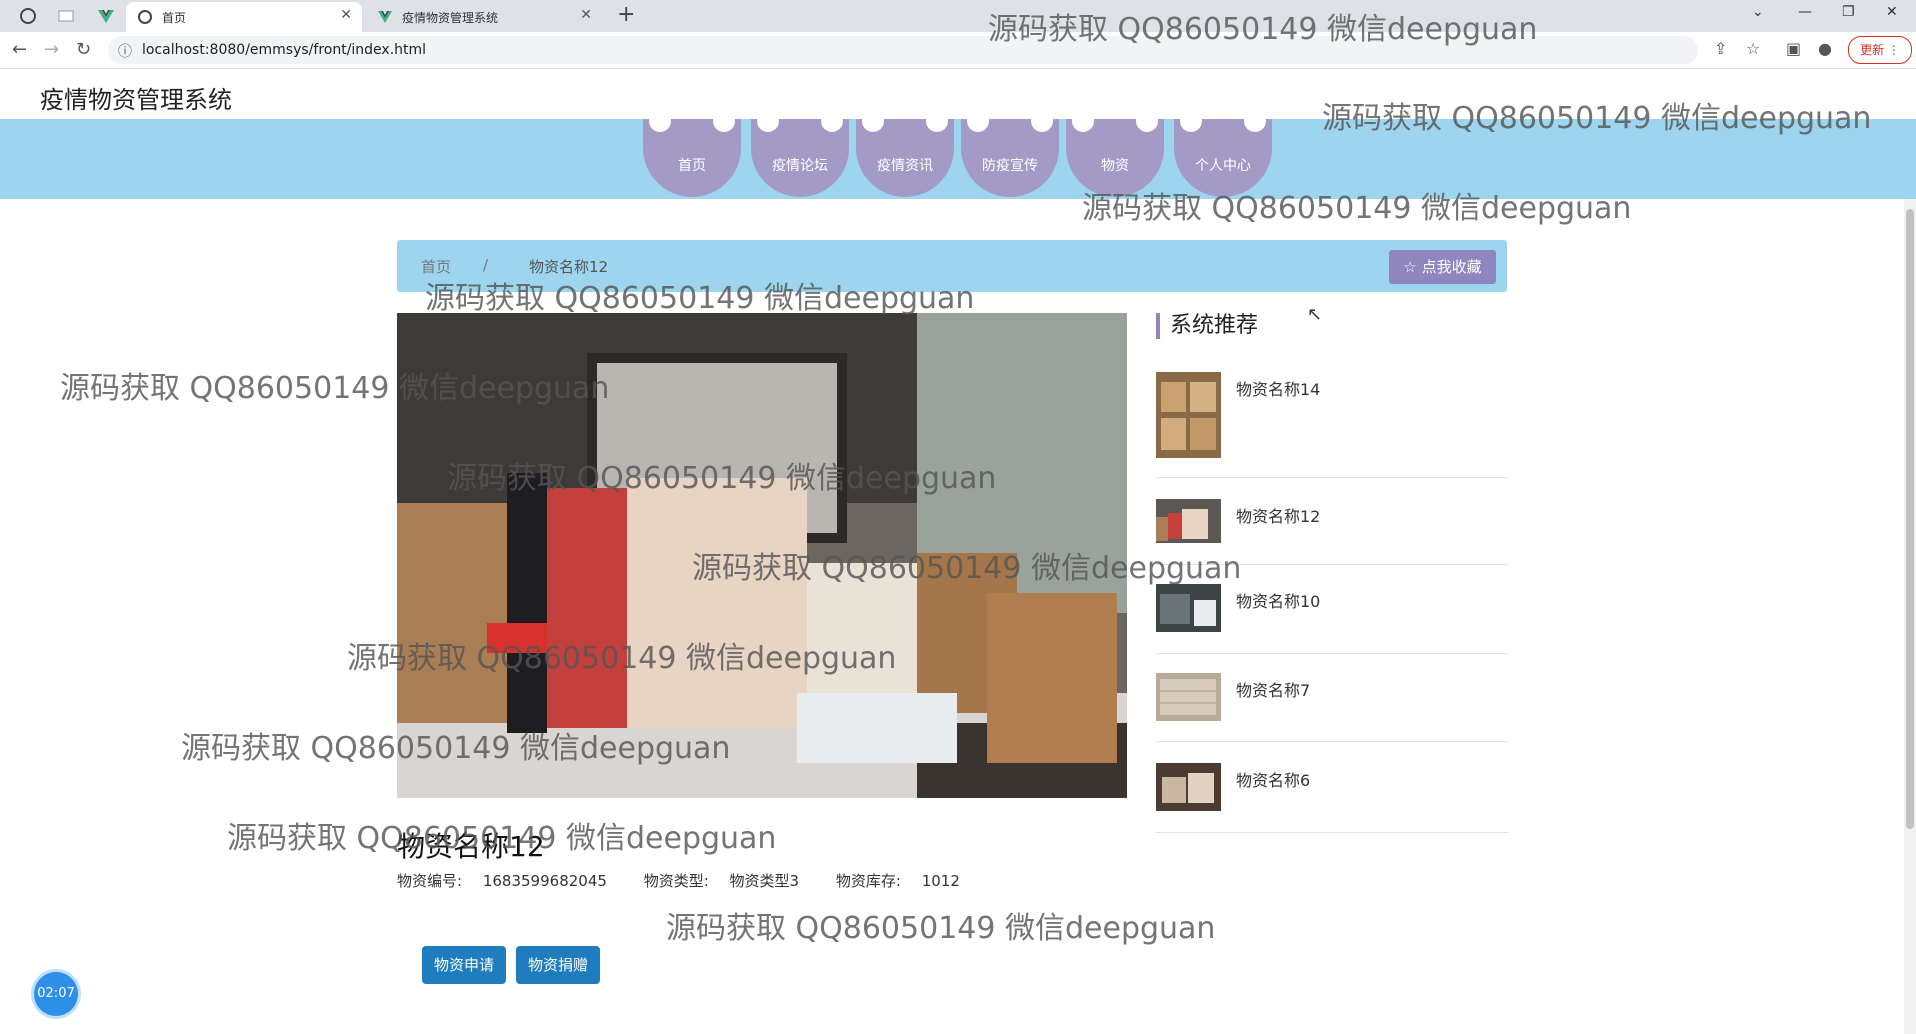 Image resolution: width=1916 pixels, height=1034 pixels. What do you see at coordinates (450, 18) in the screenshot?
I see `tab-title: 疫情物资管理系统` at bounding box center [450, 18].